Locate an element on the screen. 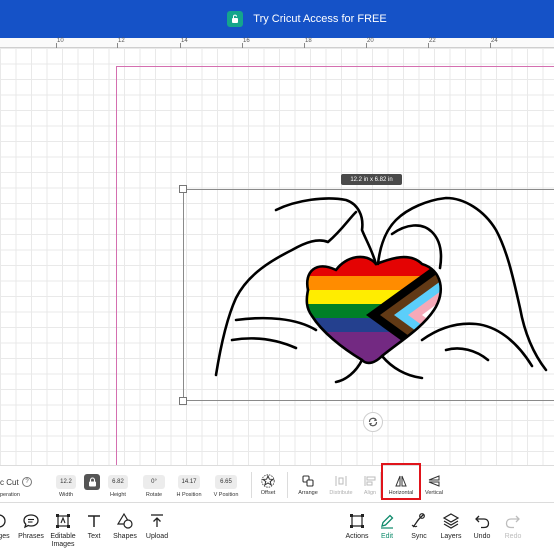  arrange-label: Arrange is located at coordinates (308, 493).